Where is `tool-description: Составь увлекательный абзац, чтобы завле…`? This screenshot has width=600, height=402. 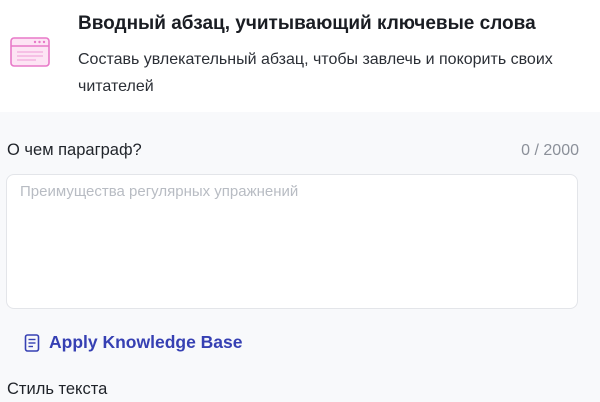
tool-description: Составь увлекательный абзац, чтобы завле… is located at coordinates (315, 73).